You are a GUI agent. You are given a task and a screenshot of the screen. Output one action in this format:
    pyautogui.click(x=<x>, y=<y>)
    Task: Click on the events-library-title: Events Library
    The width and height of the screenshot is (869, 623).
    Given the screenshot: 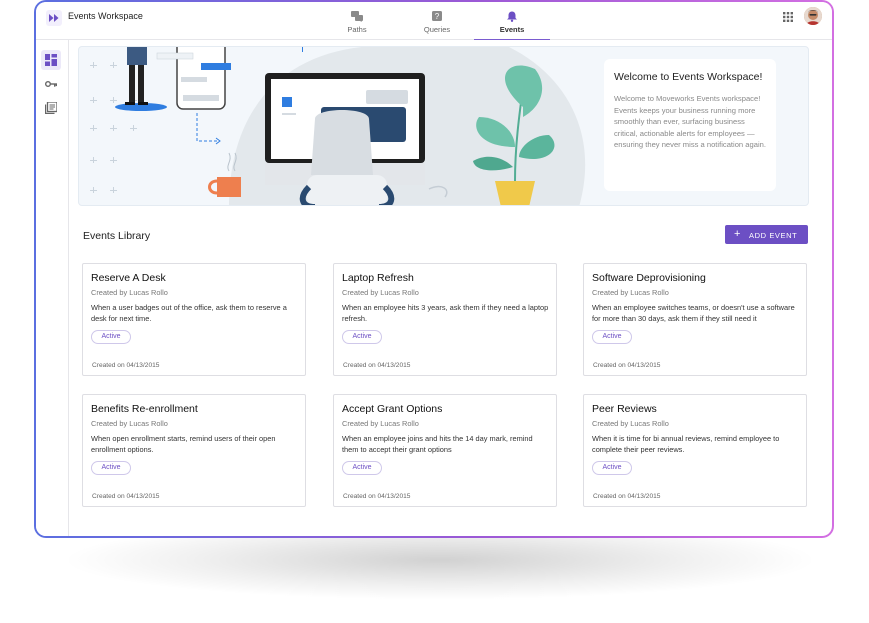 What is the action you would take?
    pyautogui.click(x=117, y=236)
    